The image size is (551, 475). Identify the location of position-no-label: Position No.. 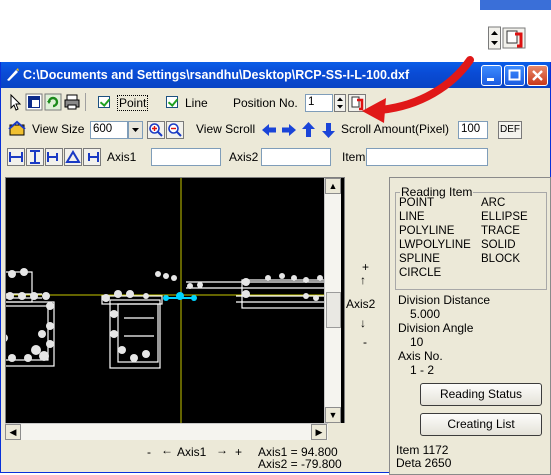
(265, 103).